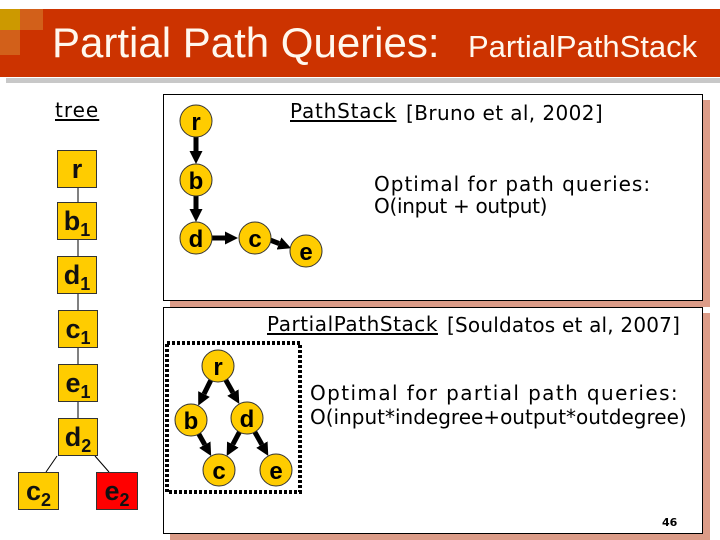  I want to click on pathstack-description: Optimal for path queries:, so click(513, 184).